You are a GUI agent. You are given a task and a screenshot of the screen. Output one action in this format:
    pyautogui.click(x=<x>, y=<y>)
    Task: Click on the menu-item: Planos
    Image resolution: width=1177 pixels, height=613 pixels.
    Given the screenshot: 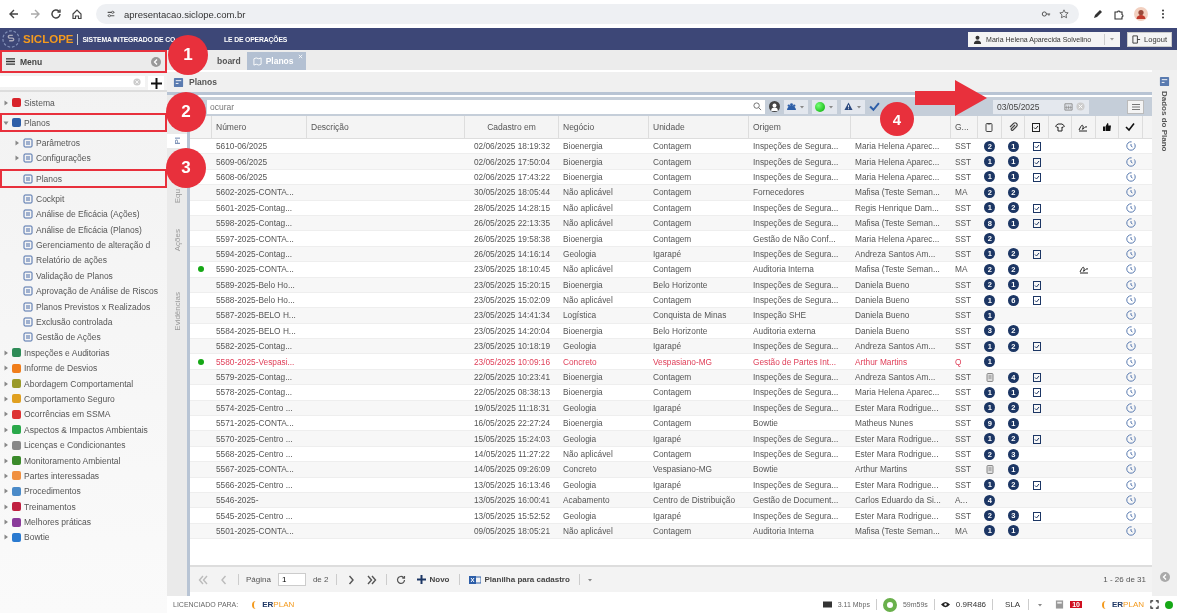 What is the action you would take?
    pyautogui.click(x=83, y=179)
    